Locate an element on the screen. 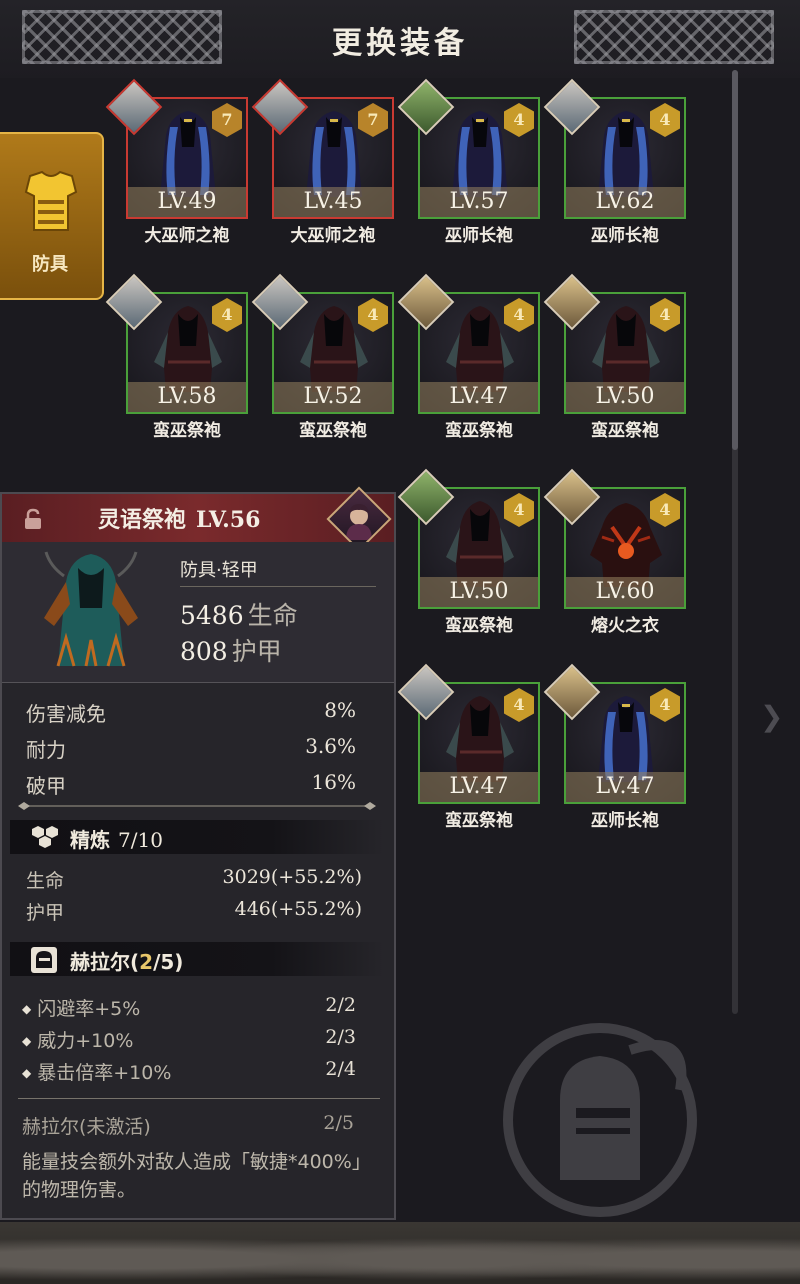 Image resolution: width=800 pixels, height=1284 pixels. main-stat-armor: 808 护甲 is located at coordinates (231, 650).